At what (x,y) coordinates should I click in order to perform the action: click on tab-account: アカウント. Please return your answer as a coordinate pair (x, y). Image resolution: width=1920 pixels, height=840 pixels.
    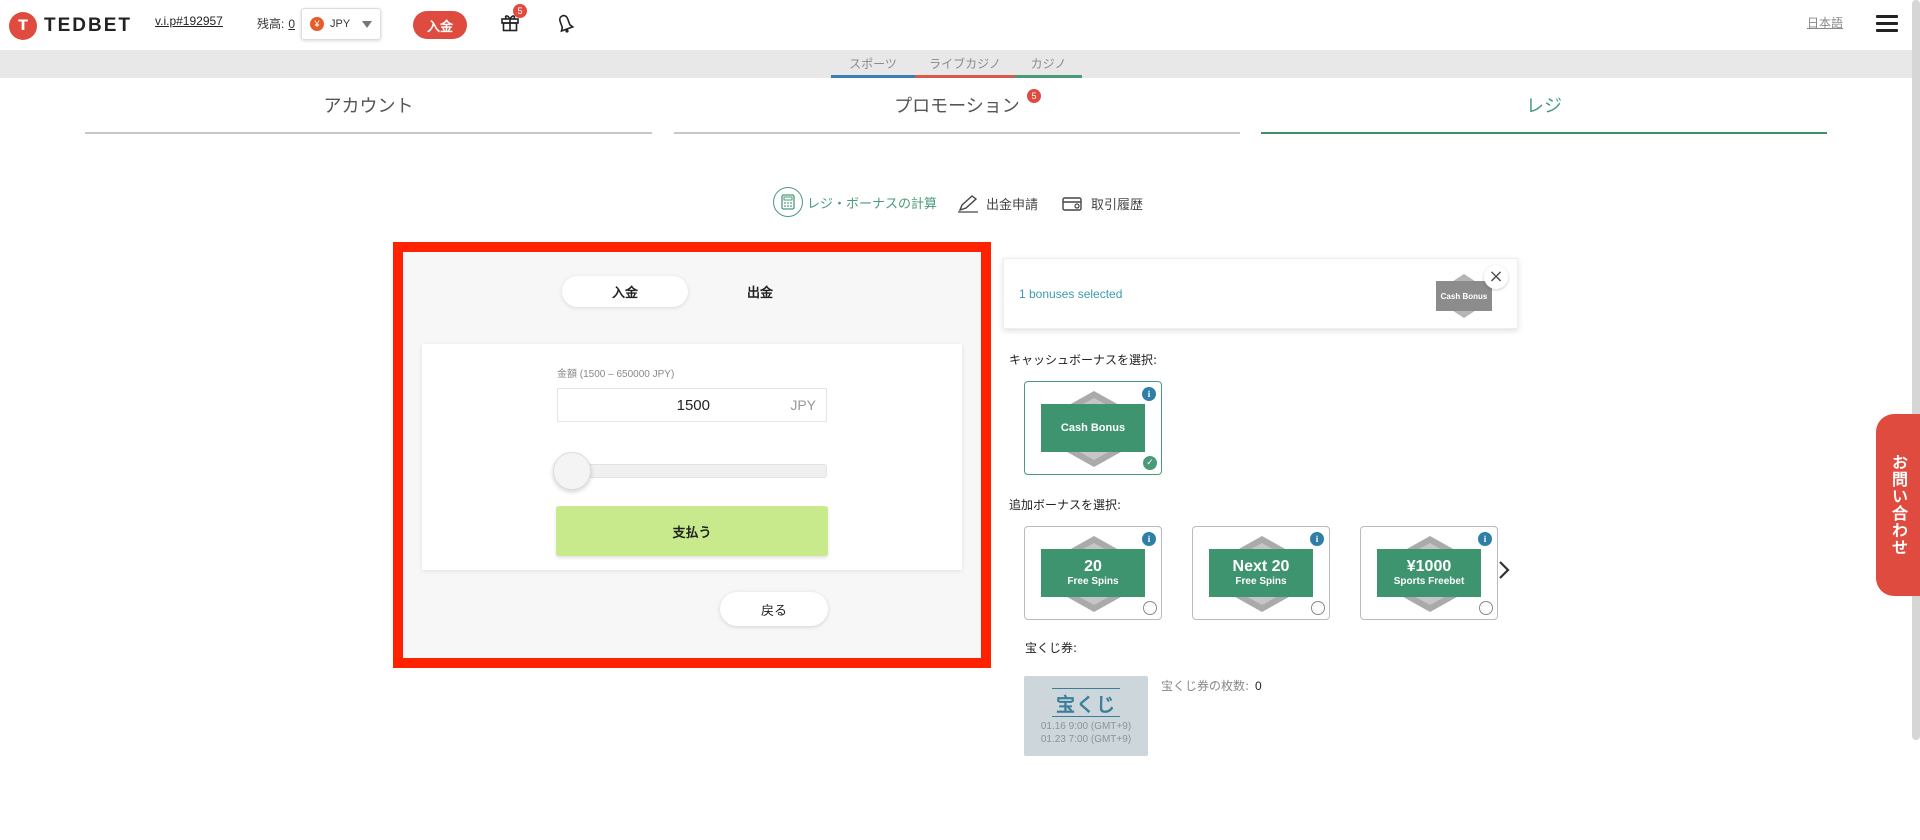
    Looking at the image, I should click on (368, 113).